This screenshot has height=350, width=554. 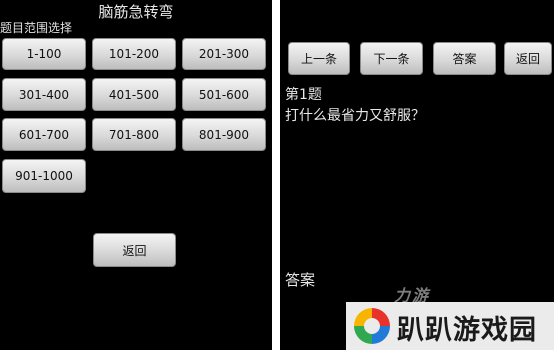 I want to click on watermark: 力游 趴趴游戏园, so click(x=448, y=316).